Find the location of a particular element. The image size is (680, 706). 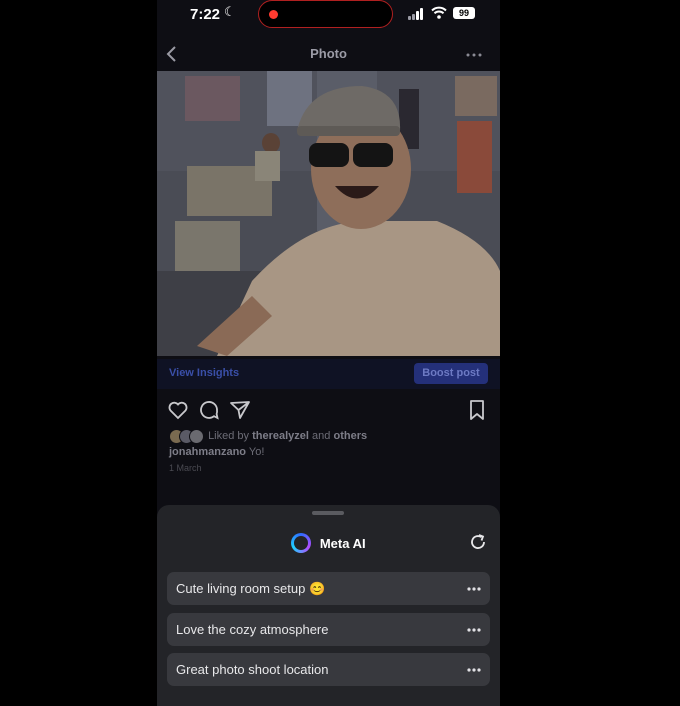

status-bar: 7:22 ☾ 99 is located at coordinates (328, 15).